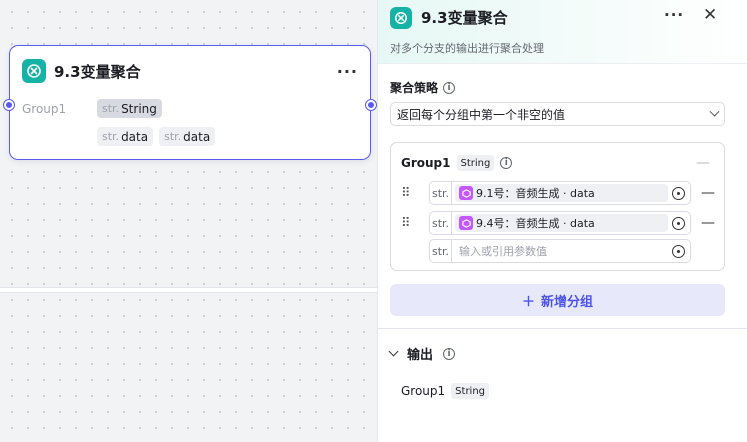  What do you see at coordinates (414, 88) in the screenshot?
I see `strategy-label: 聚合策略` at bounding box center [414, 88].